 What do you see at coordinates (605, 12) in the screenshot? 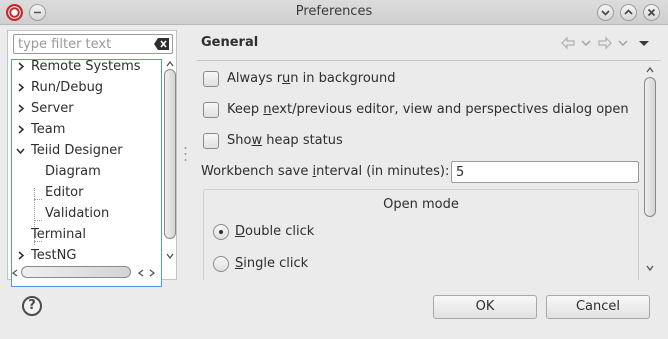
I see `minimize-icon` at bounding box center [605, 12].